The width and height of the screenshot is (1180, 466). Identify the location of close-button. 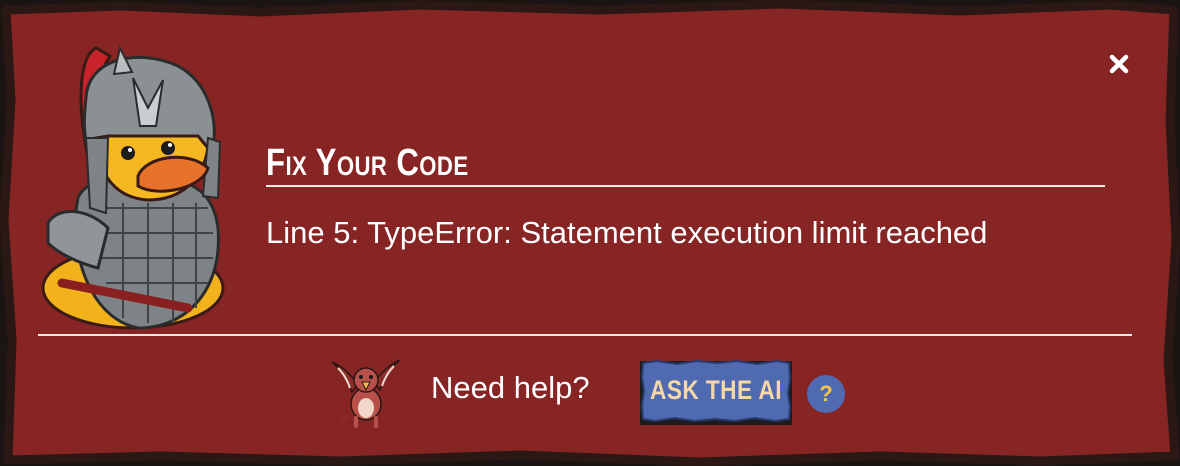
(1119, 64).